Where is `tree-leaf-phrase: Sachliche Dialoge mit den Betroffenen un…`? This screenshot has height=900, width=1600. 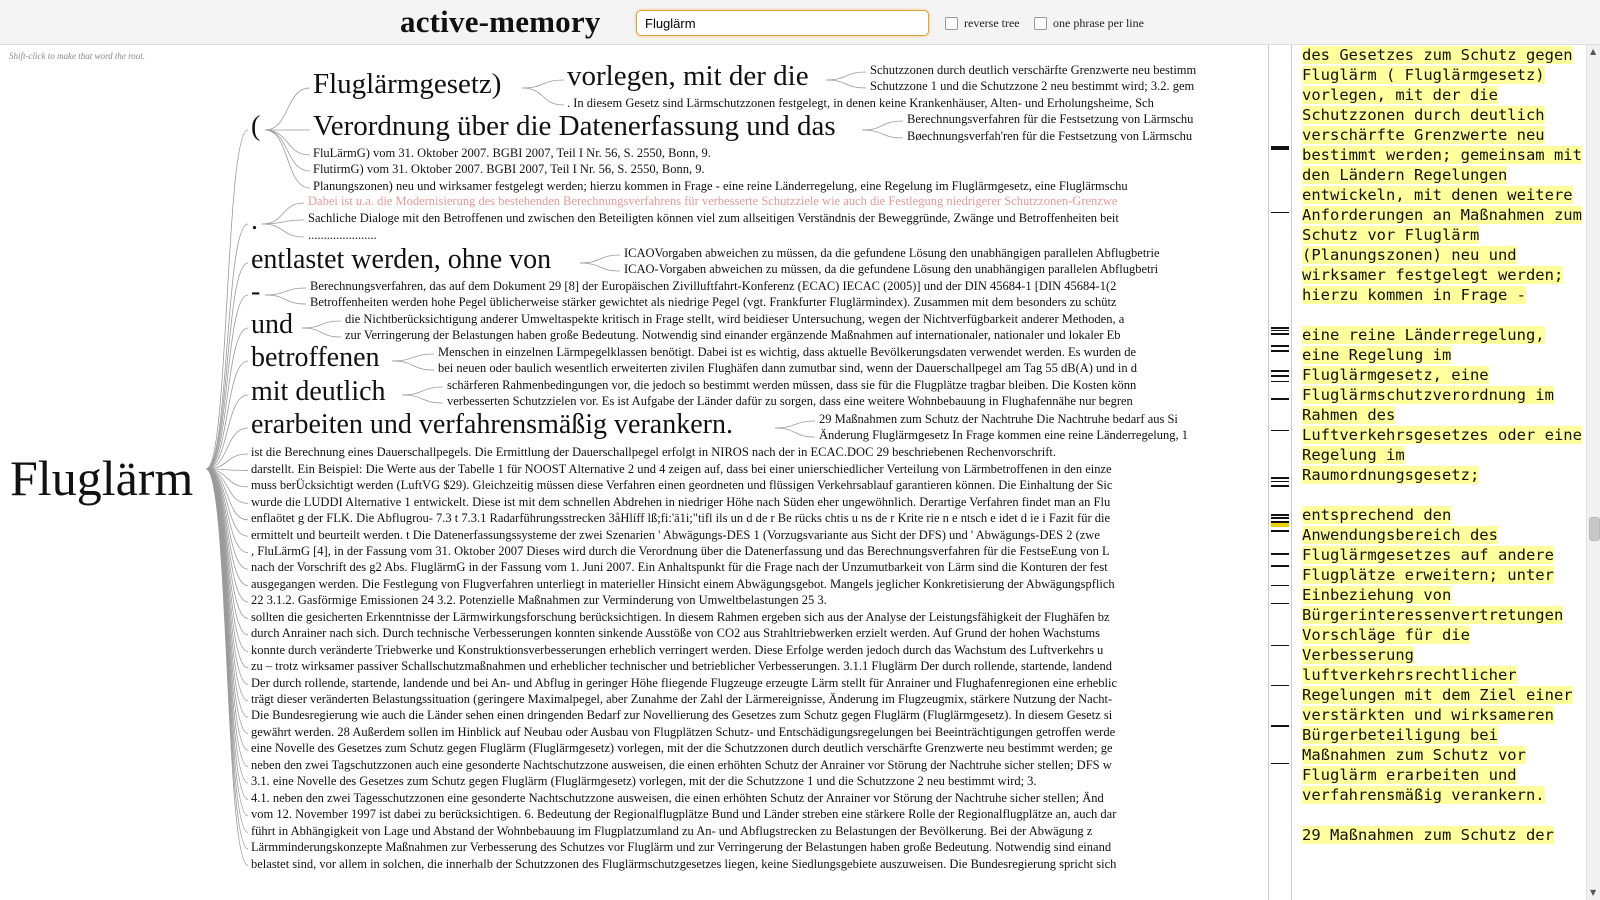 tree-leaf-phrase: Sachliche Dialoge mit den Betroffenen un… is located at coordinates (713, 218).